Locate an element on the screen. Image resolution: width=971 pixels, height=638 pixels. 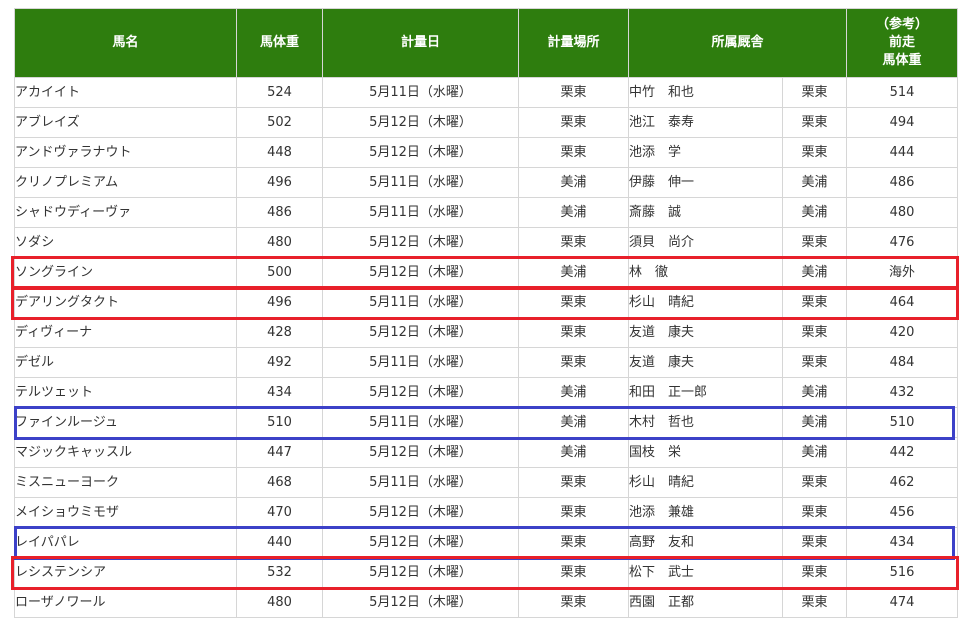
header-row: 馬名 馬体重 計量日 計量場所 所属厩舎 （参考） 前走 馬体重 is located at coordinates (486, 43).